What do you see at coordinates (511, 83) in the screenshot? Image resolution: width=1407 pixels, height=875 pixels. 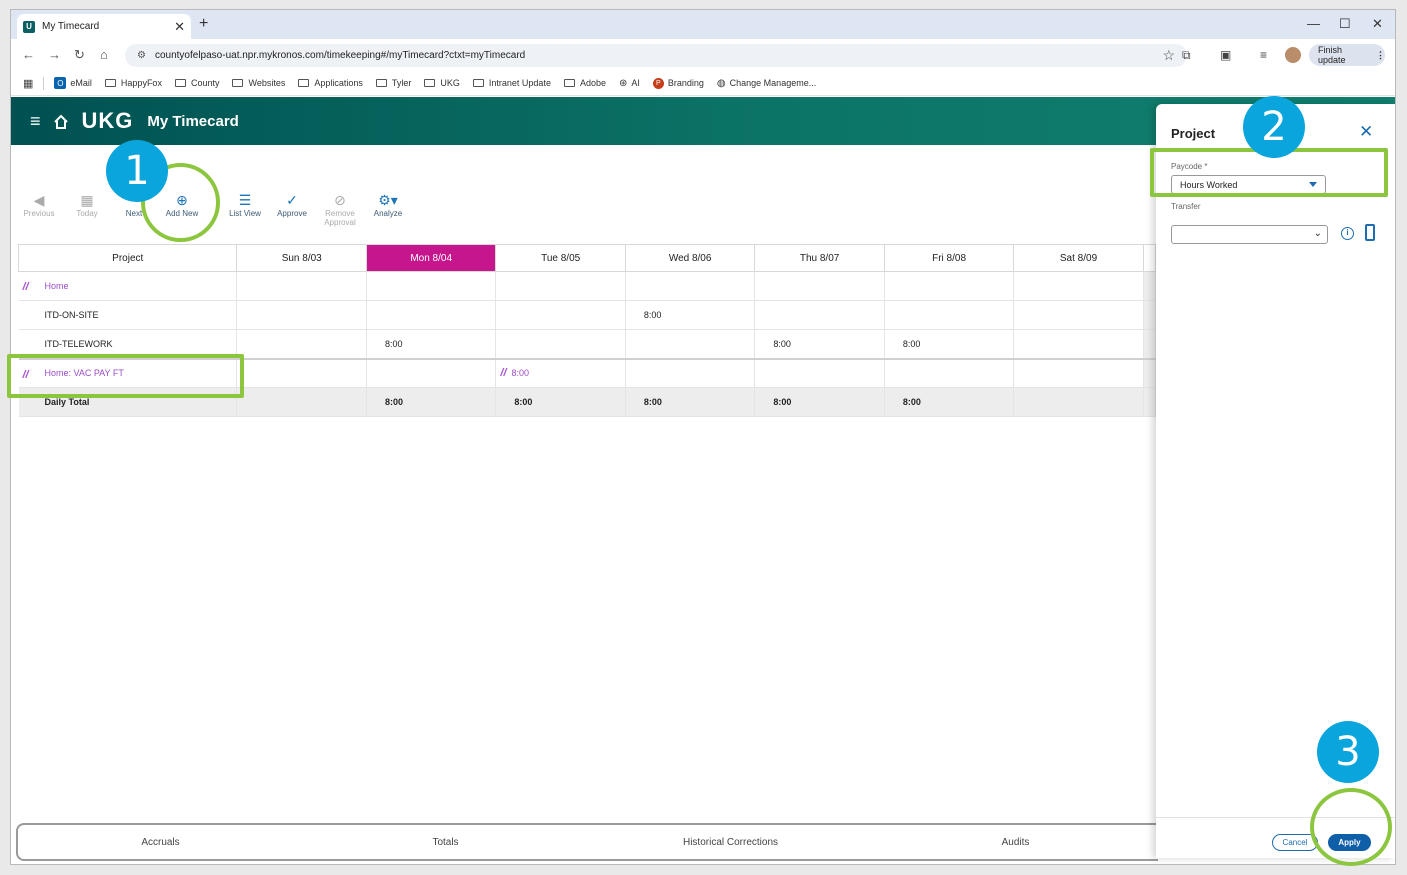 I see `bookmark-intranet-update: Intranet Update` at bounding box center [511, 83].